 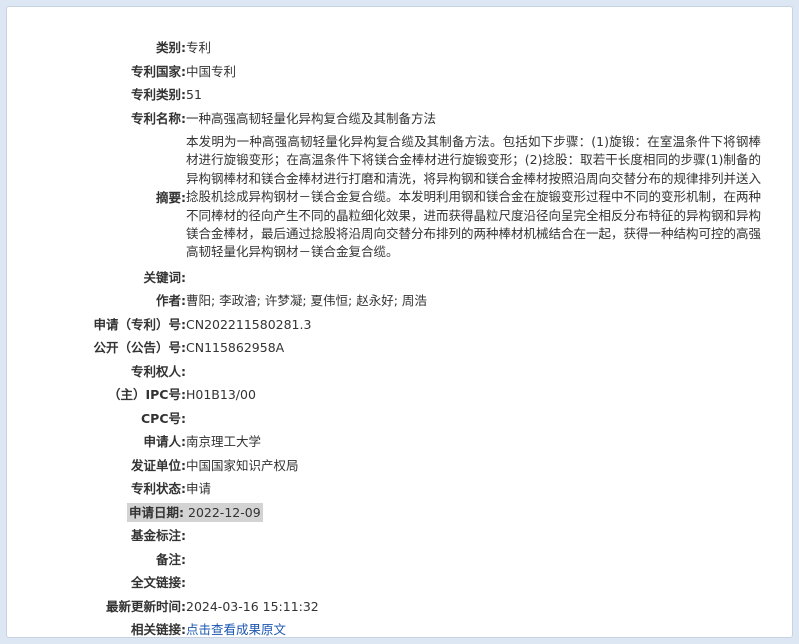 I want to click on row-category: 类别: 专利, so click(x=417, y=48).